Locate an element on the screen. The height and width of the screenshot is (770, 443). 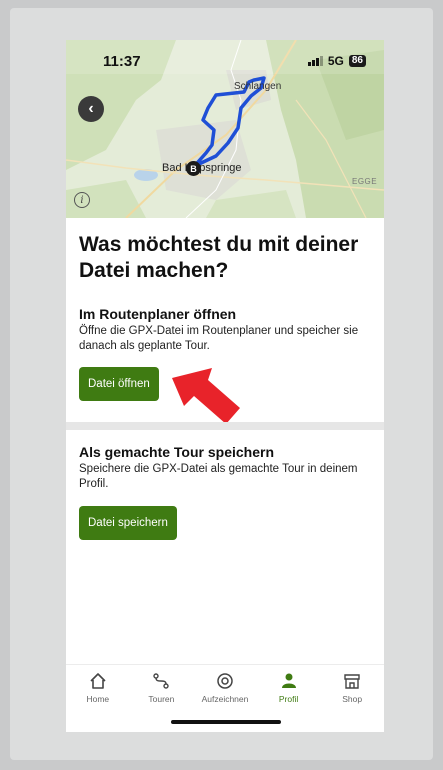
tab-aufzeichnen: Aufzeichnen is located at coordinates (225, 691).